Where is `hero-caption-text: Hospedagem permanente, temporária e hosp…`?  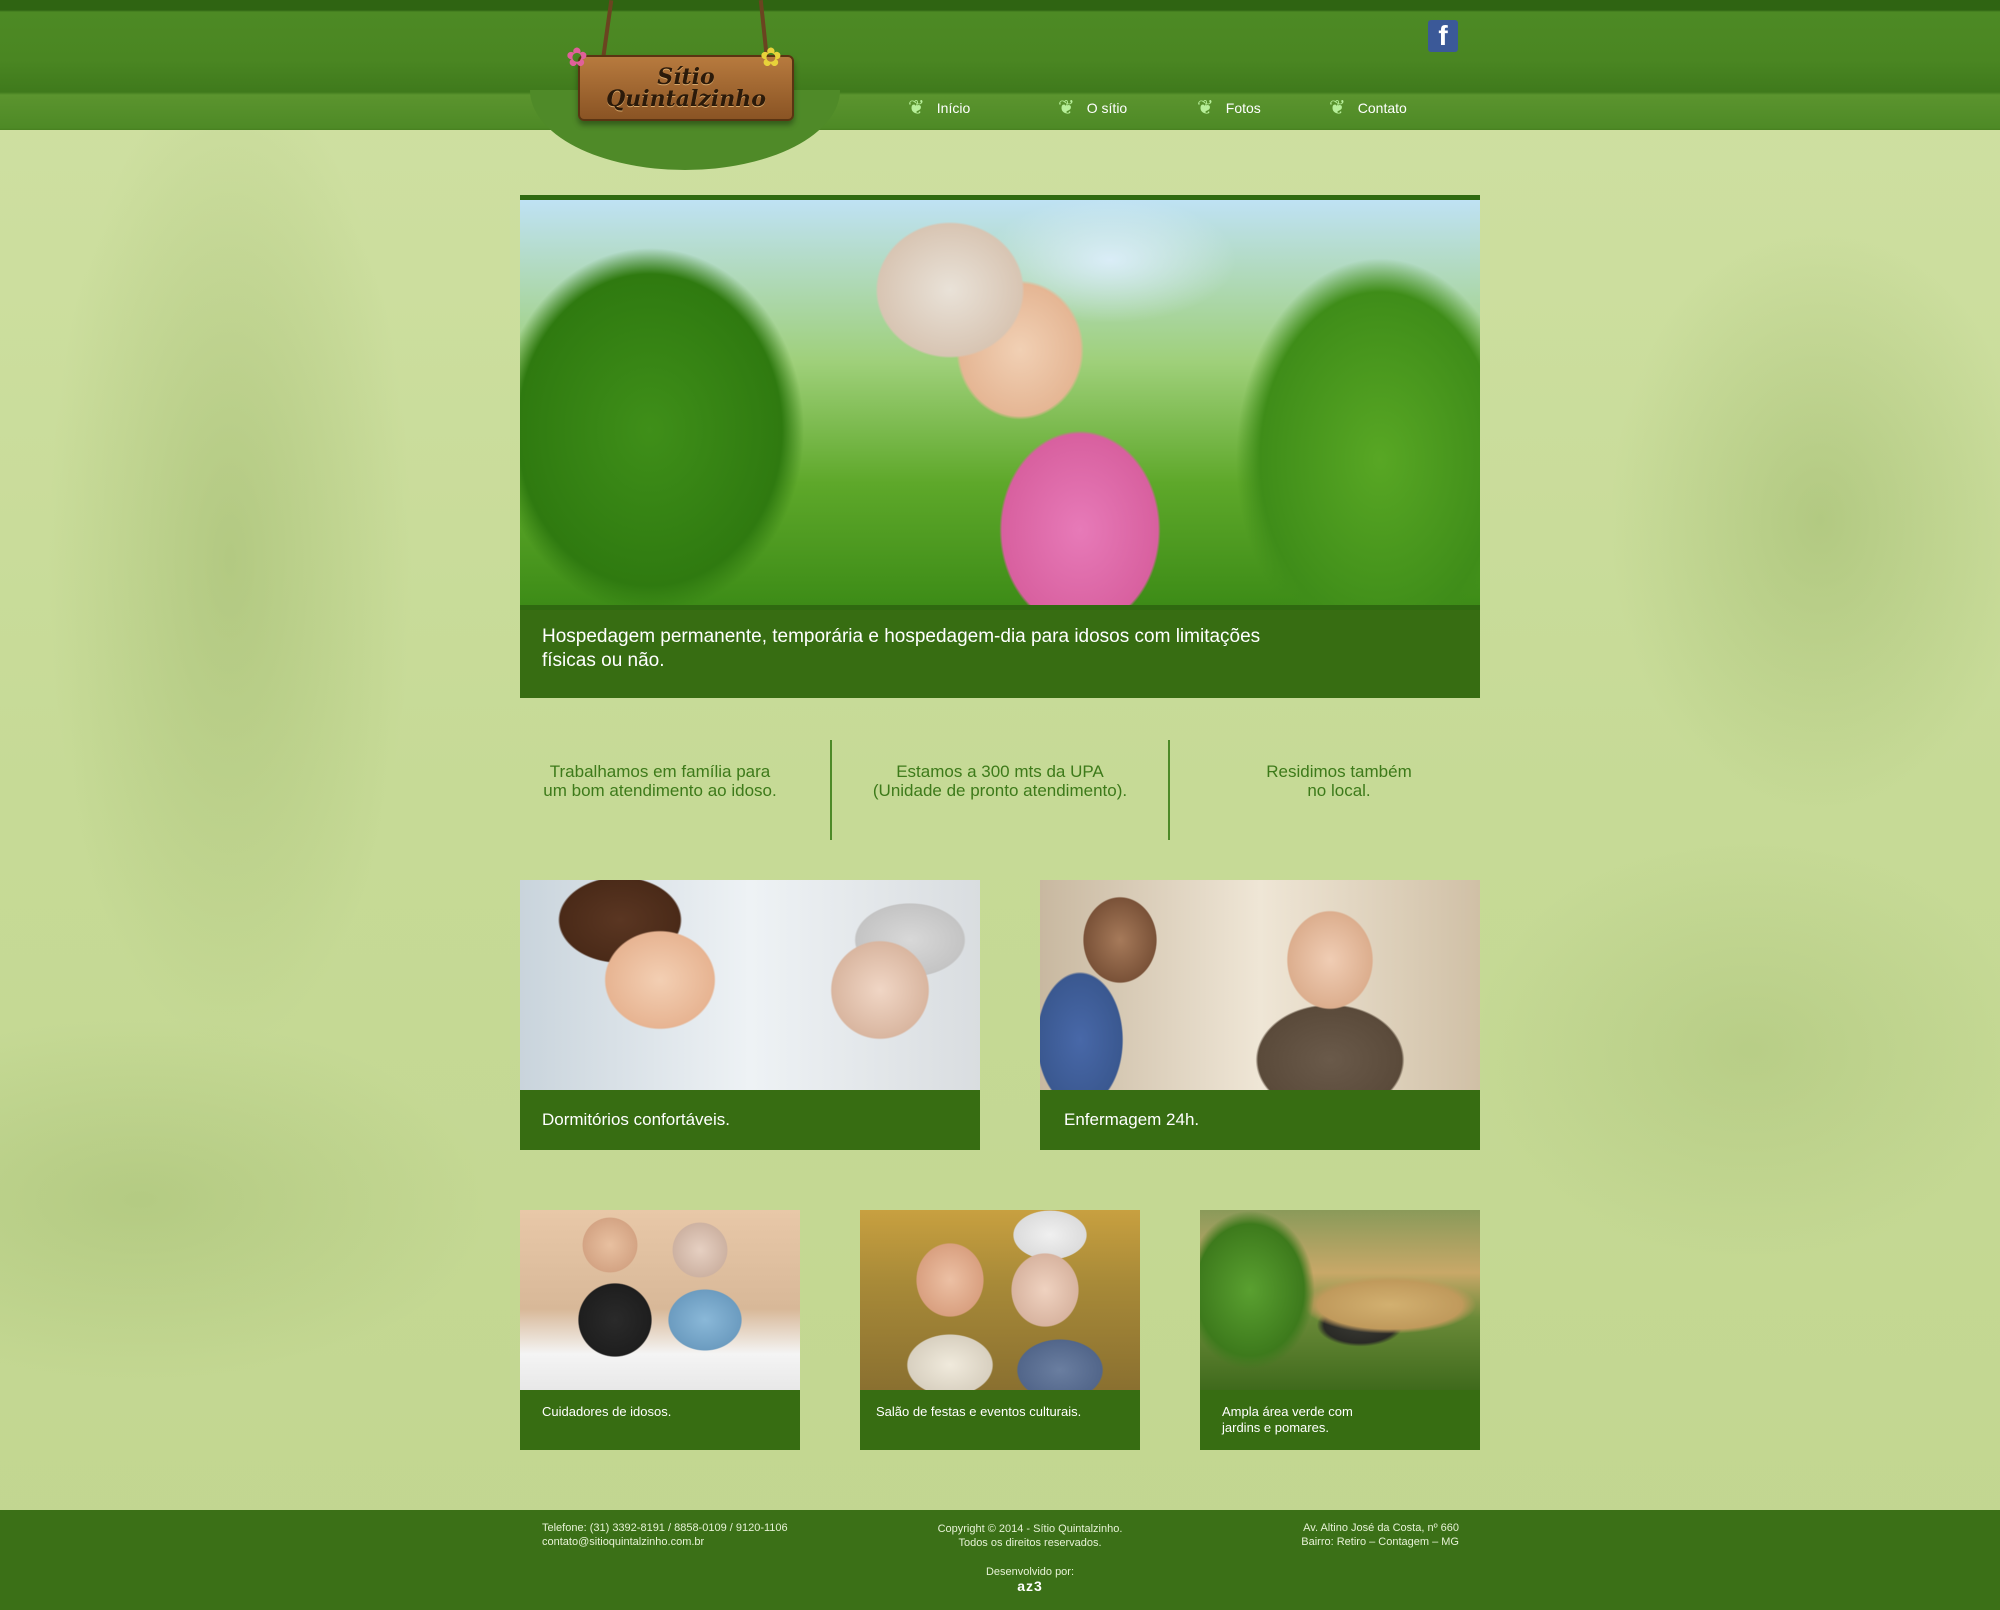 hero-caption-text: Hospedagem permanente, temporária e hosp… is located at coordinates (901, 648).